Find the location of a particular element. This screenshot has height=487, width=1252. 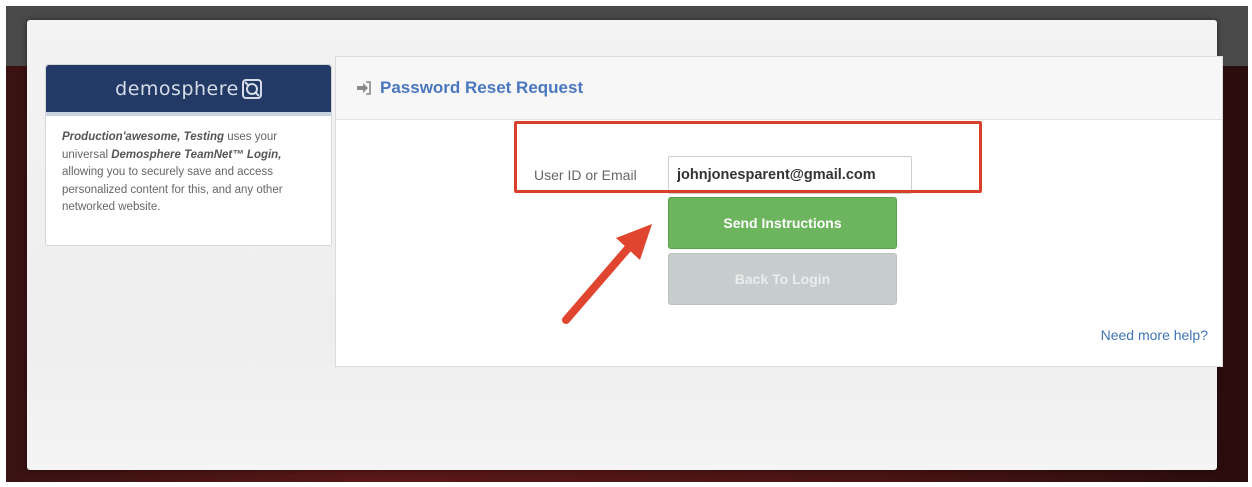

demosphere-logo-icon is located at coordinates (251, 88).